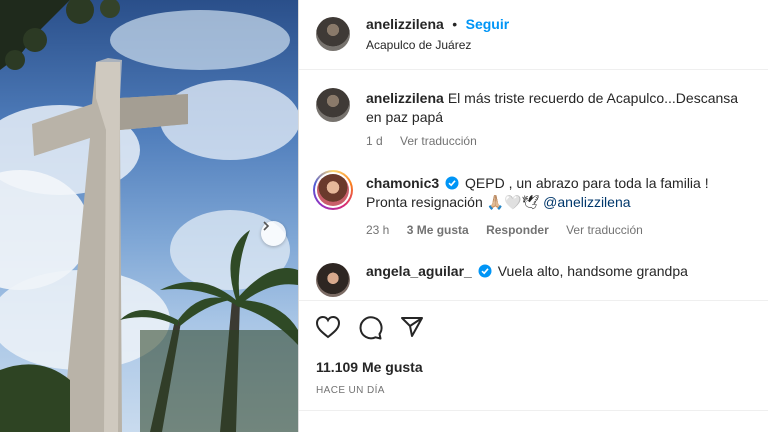 The height and width of the screenshot is (432, 768). Describe the element at coordinates (350, 390) in the screenshot. I see `post-date: HACE UN DÍA` at that location.